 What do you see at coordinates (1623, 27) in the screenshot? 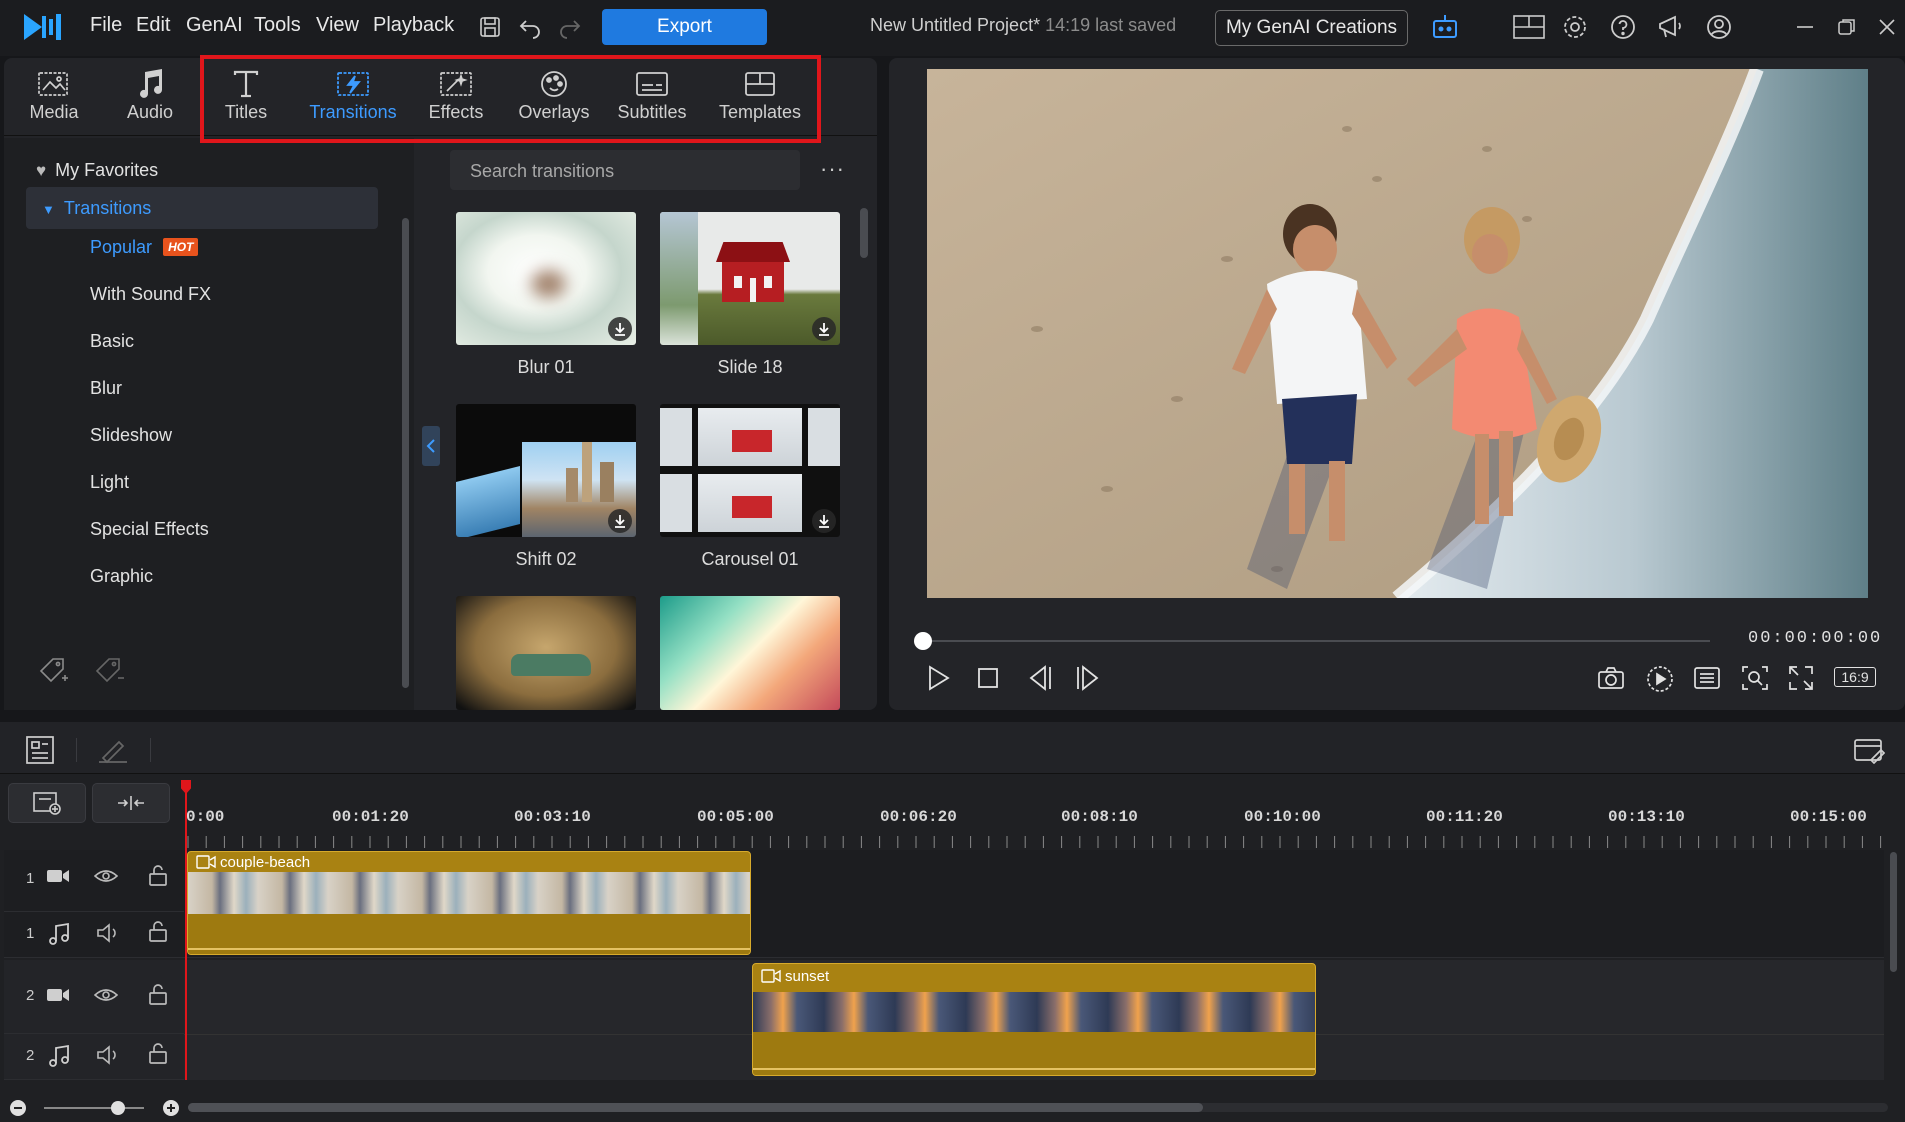
I see `help-icon` at bounding box center [1623, 27].